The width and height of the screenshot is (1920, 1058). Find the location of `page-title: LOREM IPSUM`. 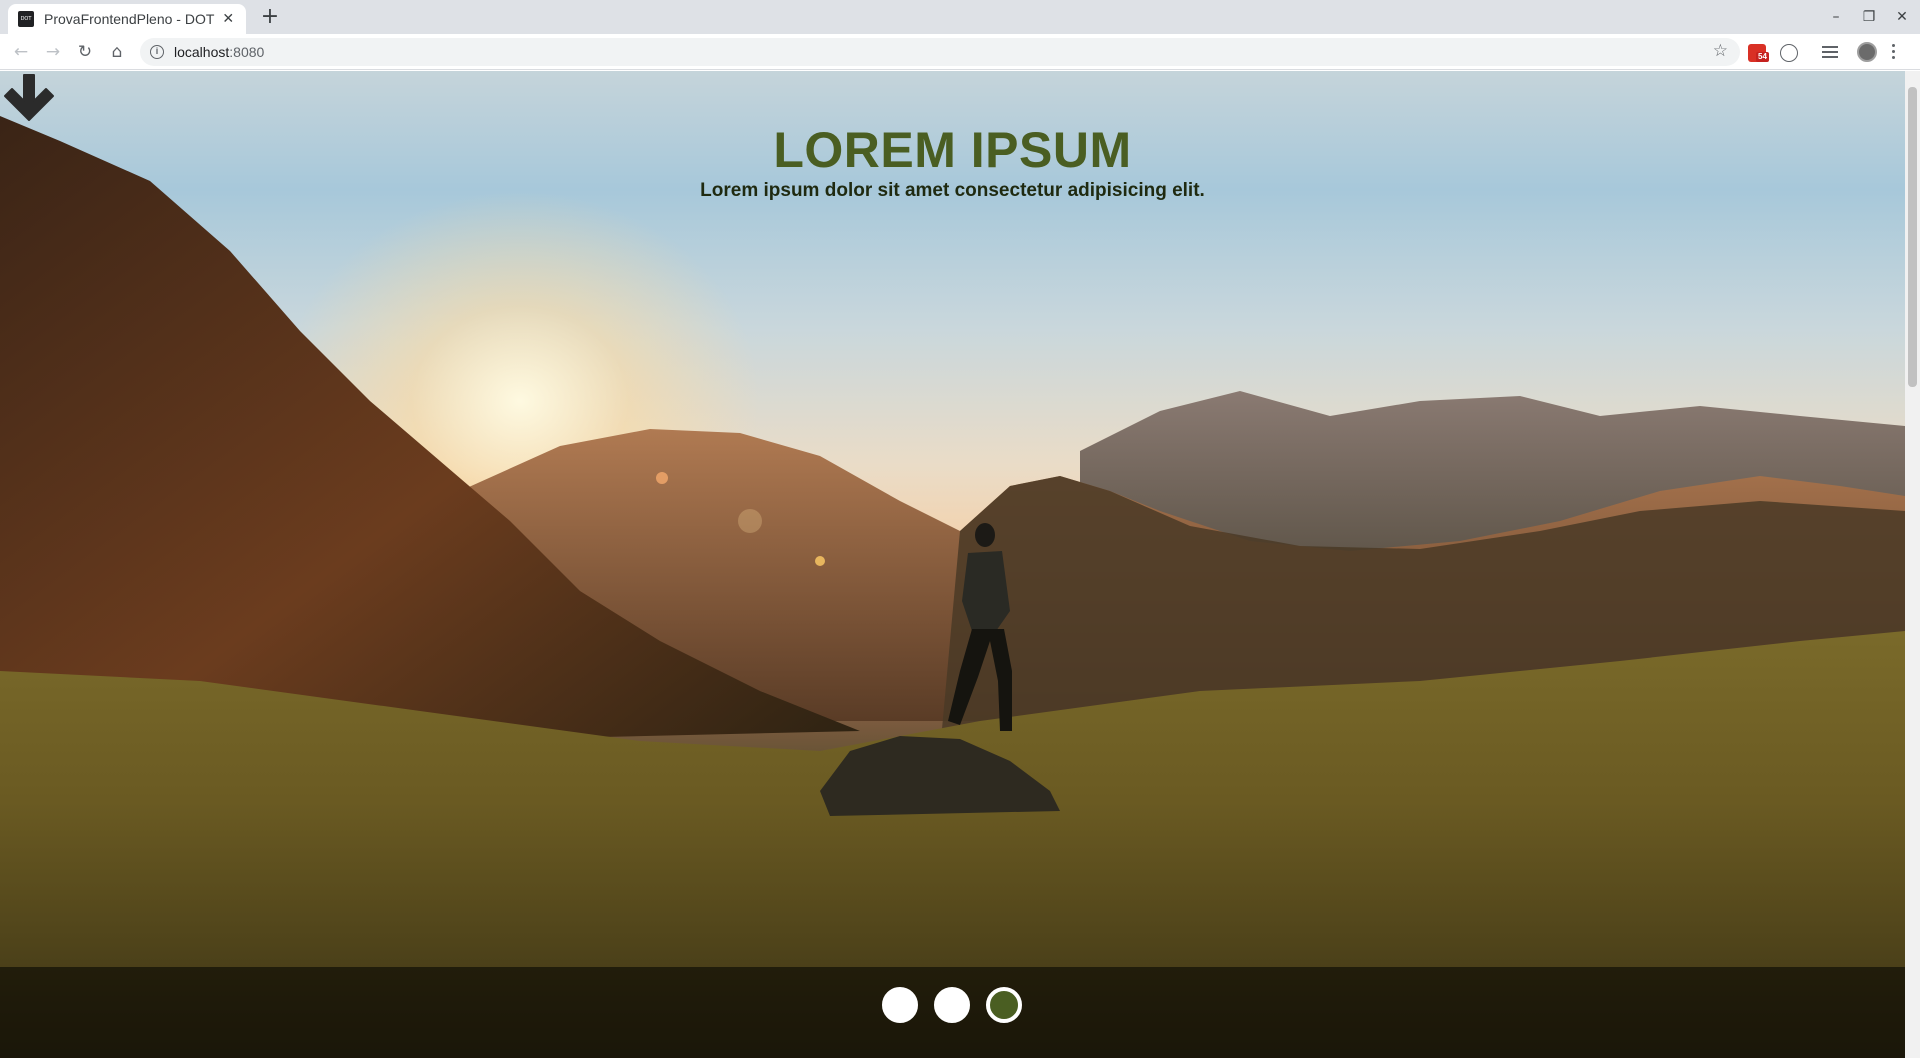

page-title: LOREM IPSUM is located at coordinates (952, 150).